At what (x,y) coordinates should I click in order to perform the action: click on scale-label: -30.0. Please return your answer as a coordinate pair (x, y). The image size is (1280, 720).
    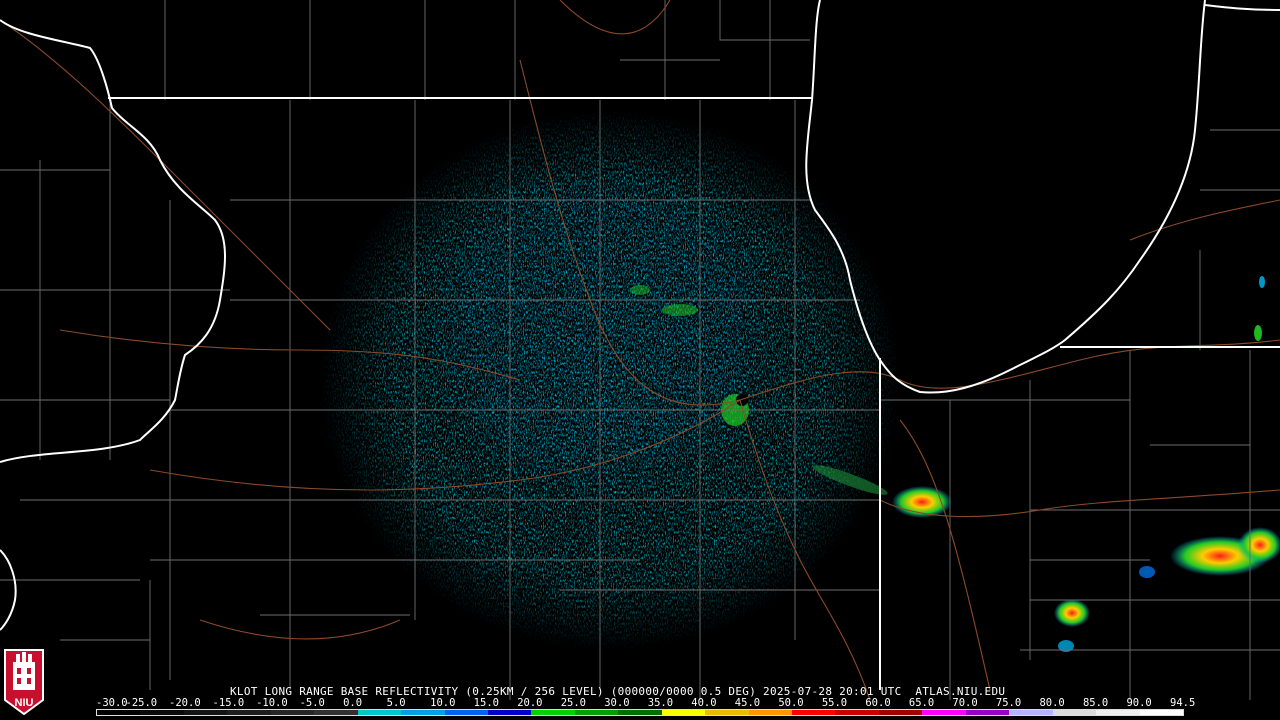
    Looking at the image, I should click on (112, 703).